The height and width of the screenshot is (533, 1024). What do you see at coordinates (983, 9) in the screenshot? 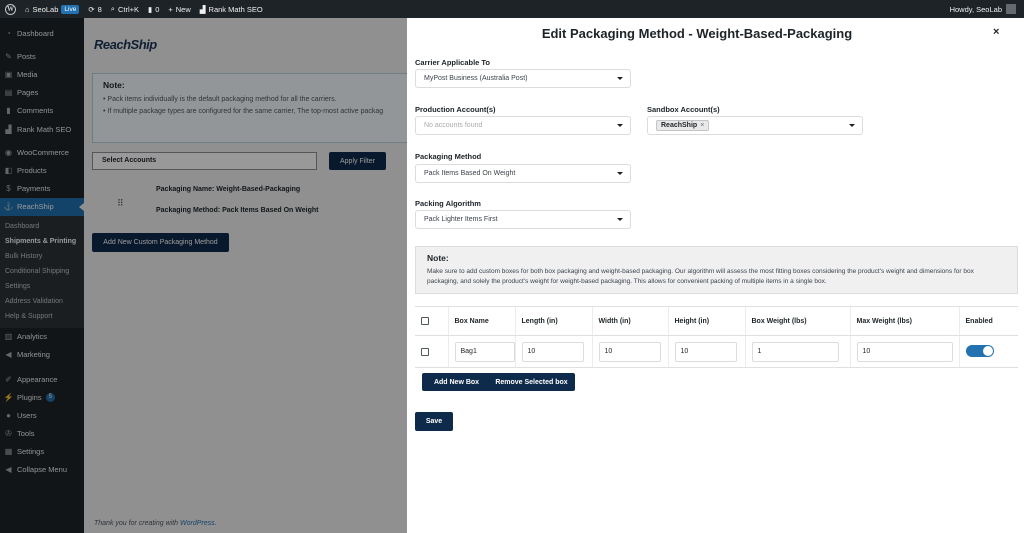
I see `user-account-link: Howdy, SeoLab` at bounding box center [983, 9].